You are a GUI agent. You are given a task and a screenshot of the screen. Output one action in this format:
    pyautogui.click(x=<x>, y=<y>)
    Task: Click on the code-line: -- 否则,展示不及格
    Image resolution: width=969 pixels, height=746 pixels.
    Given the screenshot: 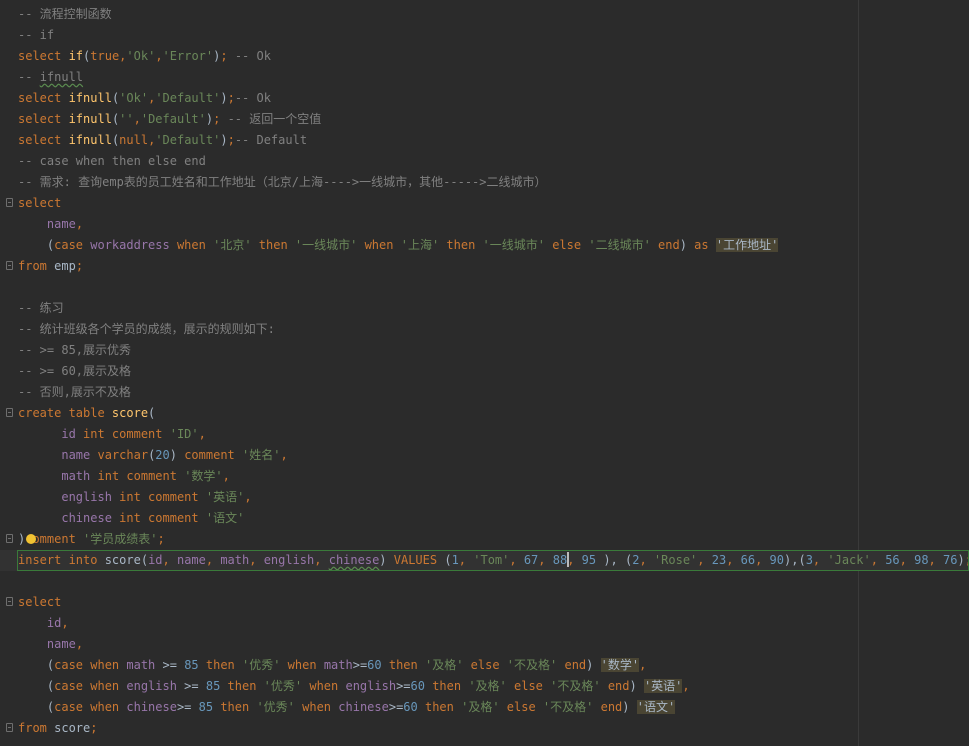 What is the action you would take?
    pyautogui.click(x=484, y=392)
    